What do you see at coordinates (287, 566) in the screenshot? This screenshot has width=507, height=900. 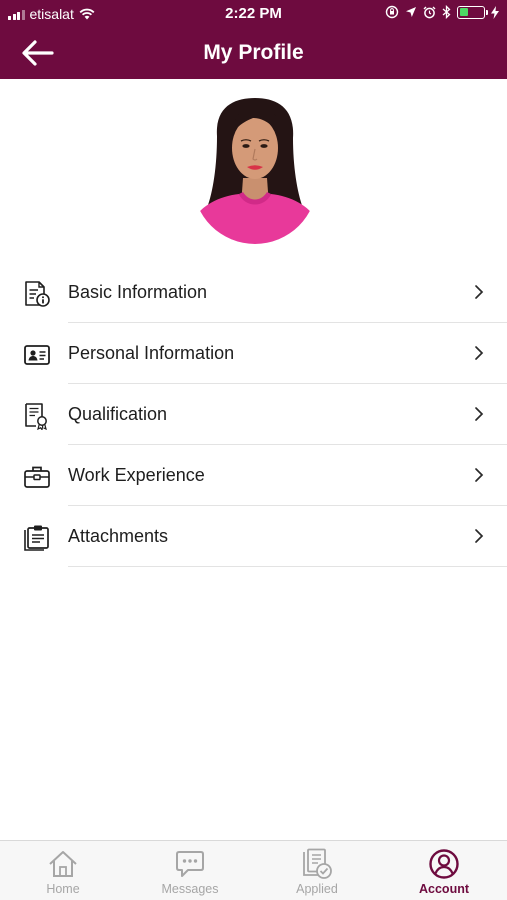 I see `divider` at bounding box center [287, 566].